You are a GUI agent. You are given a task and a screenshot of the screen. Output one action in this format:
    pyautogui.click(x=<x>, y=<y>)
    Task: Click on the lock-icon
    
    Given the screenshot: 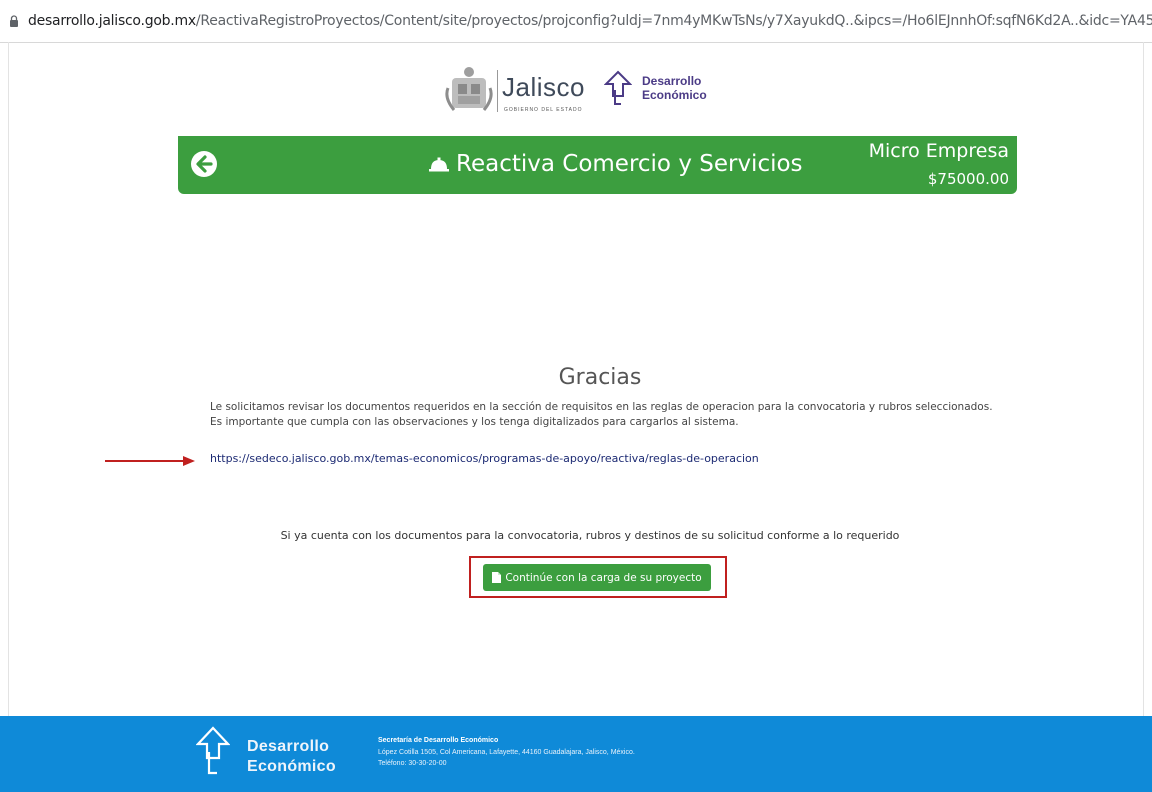 What is the action you would take?
    pyautogui.click(x=14, y=21)
    